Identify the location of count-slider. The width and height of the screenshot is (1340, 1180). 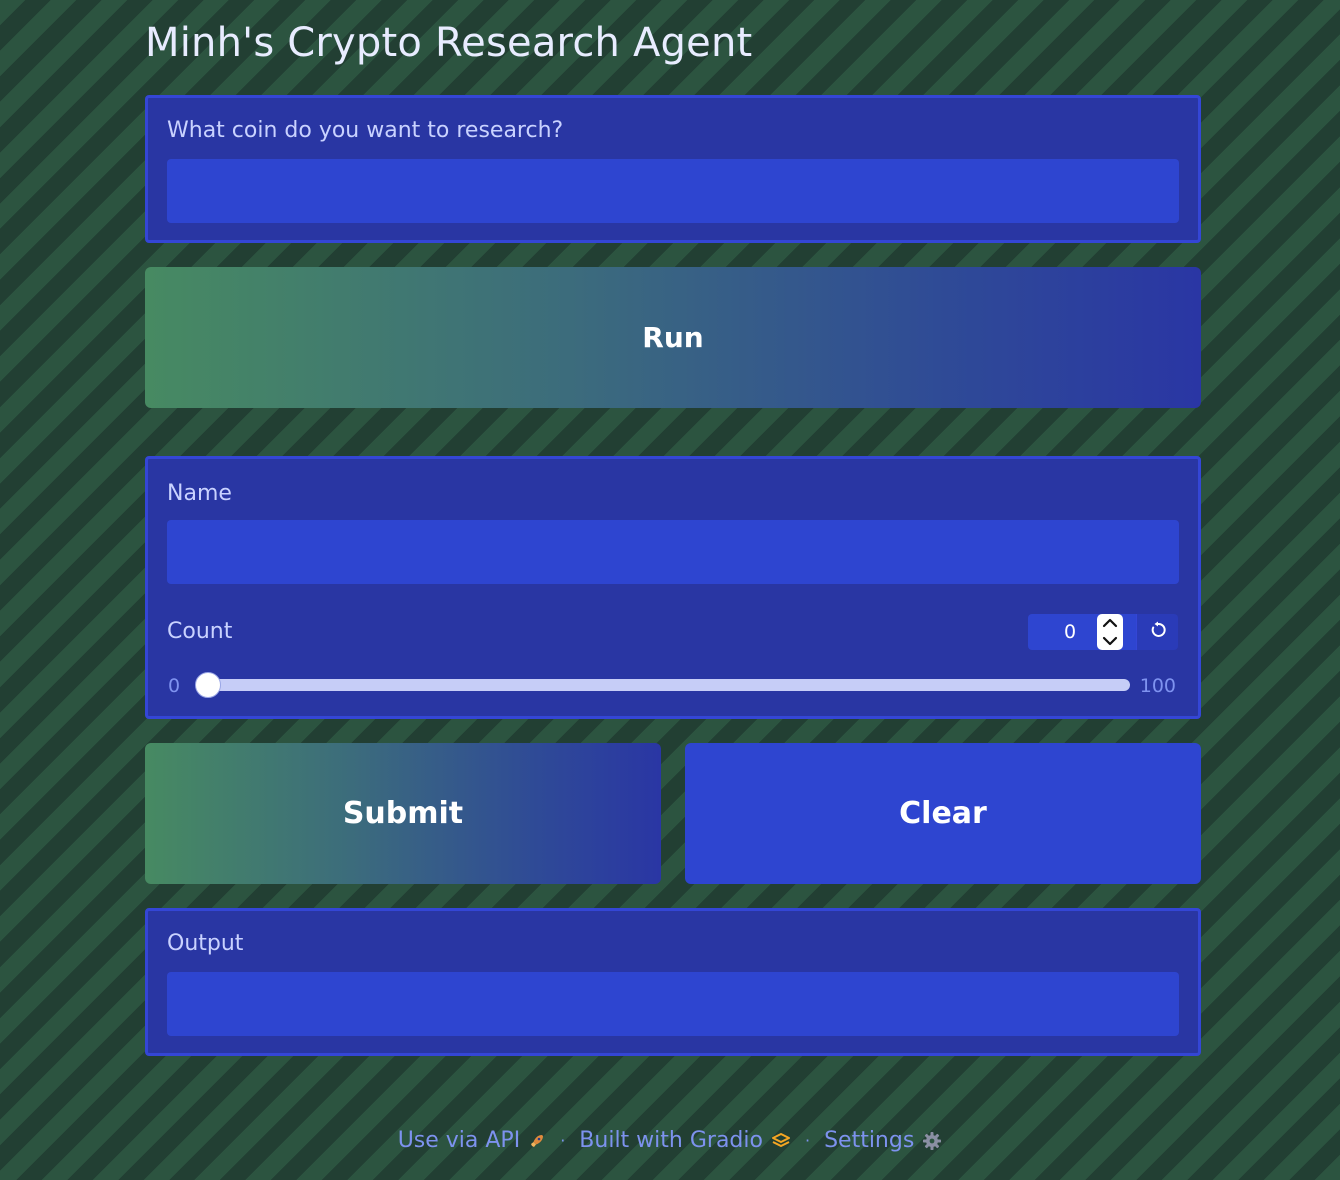
(662, 685).